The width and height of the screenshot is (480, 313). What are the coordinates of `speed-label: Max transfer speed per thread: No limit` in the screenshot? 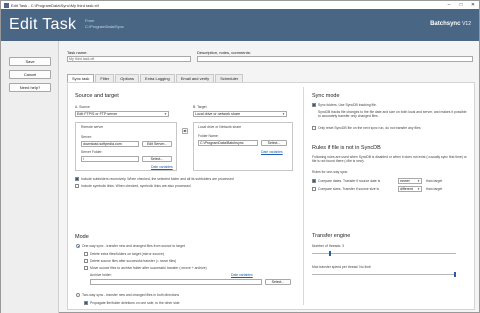 It's located at (341, 267).